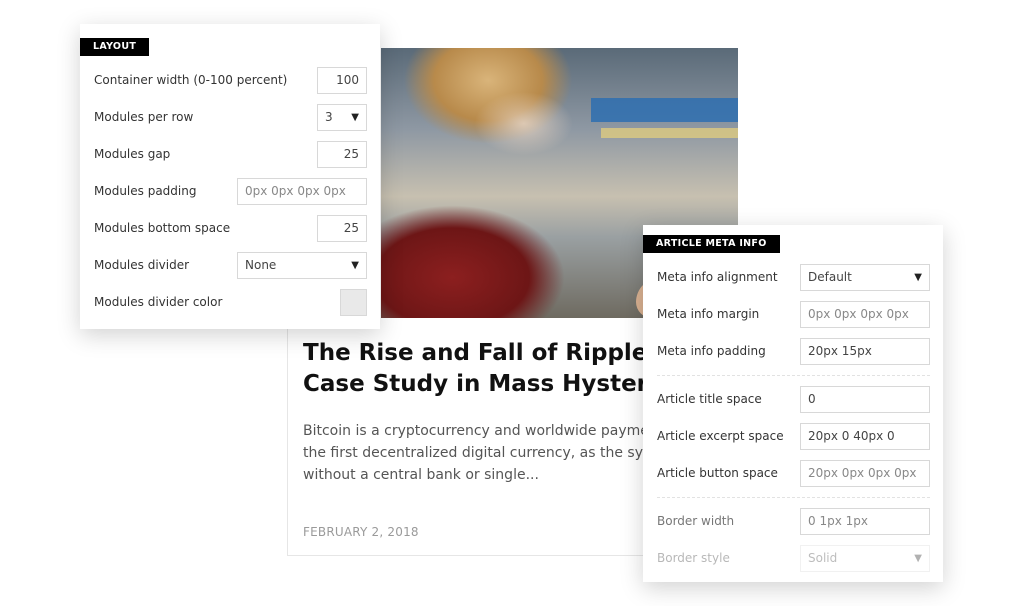 The width and height of the screenshot is (1023, 606). I want to click on meta-info-margin-label: Meta info margin, so click(708, 314).